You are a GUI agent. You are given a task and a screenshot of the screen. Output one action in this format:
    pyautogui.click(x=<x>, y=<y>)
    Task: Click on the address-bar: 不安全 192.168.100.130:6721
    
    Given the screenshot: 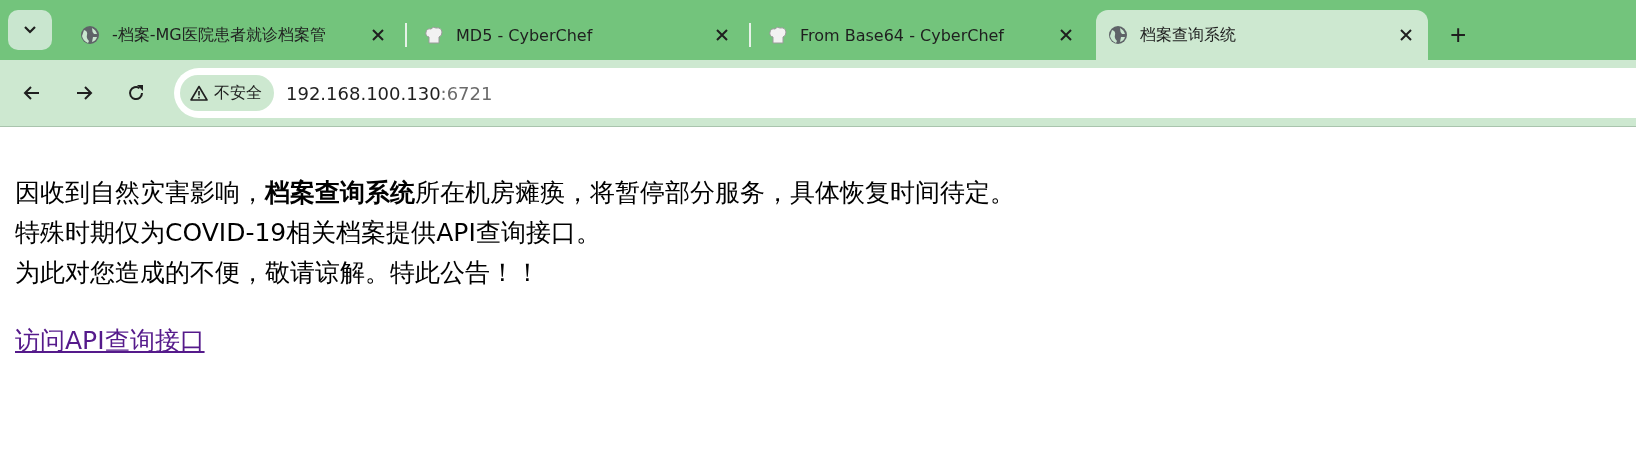 What is the action you would take?
    pyautogui.click(x=905, y=93)
    